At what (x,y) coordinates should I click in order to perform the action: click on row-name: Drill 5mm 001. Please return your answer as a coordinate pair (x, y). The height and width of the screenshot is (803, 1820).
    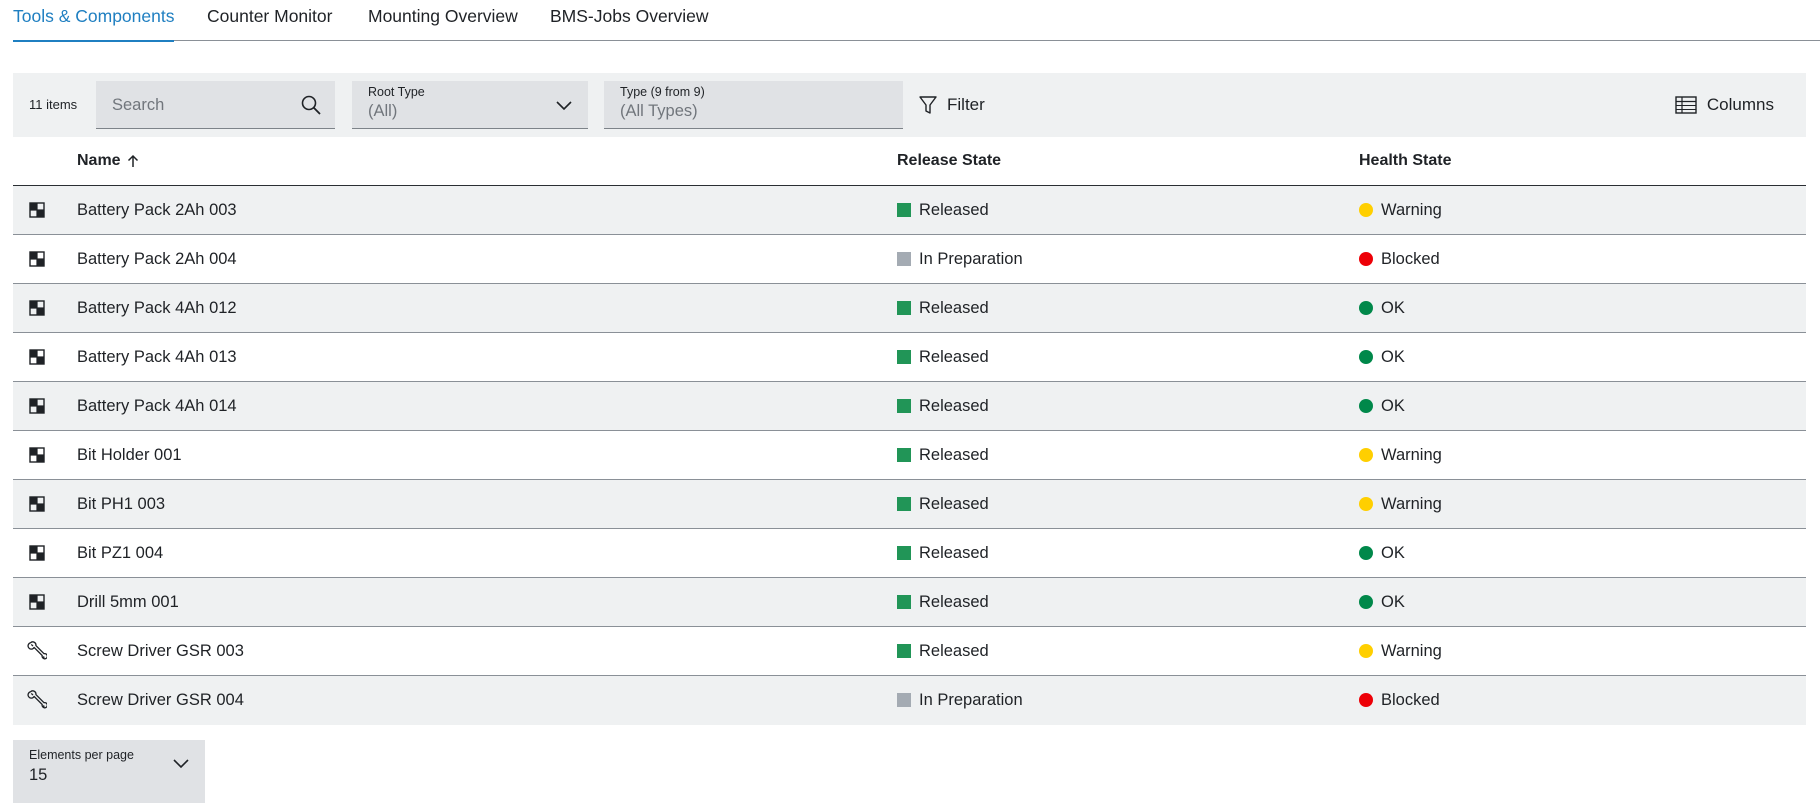
    Looking at the image, I should click on (128, 601).